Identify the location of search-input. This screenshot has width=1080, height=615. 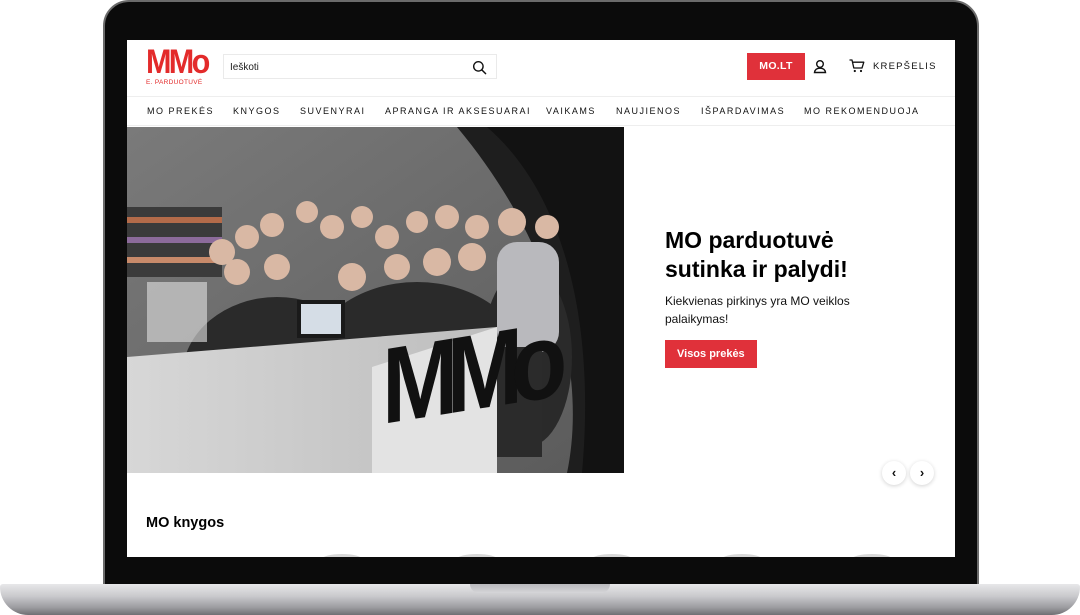
(345, 67).